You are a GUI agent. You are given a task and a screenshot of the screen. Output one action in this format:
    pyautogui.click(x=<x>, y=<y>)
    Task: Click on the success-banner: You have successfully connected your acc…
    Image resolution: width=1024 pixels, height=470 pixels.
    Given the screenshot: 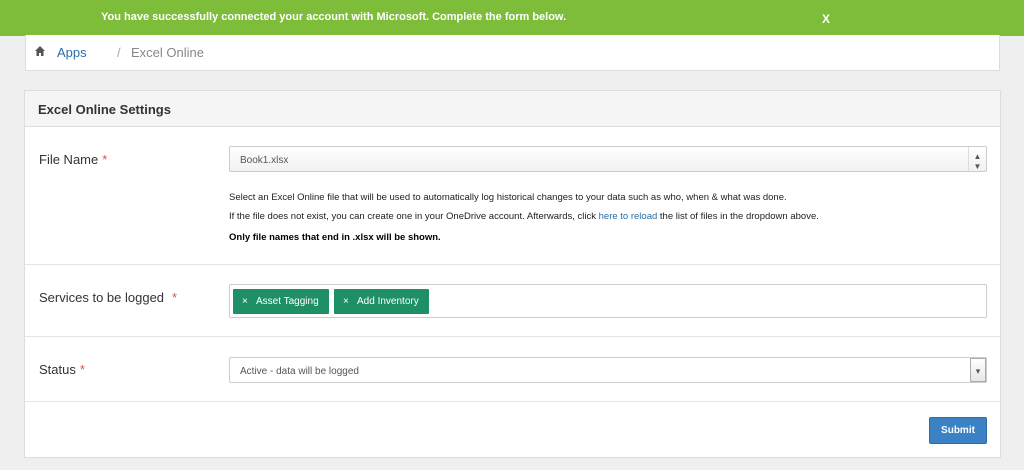 What is the action you would take?
    pyautogui.click(x=512, y=18)
    